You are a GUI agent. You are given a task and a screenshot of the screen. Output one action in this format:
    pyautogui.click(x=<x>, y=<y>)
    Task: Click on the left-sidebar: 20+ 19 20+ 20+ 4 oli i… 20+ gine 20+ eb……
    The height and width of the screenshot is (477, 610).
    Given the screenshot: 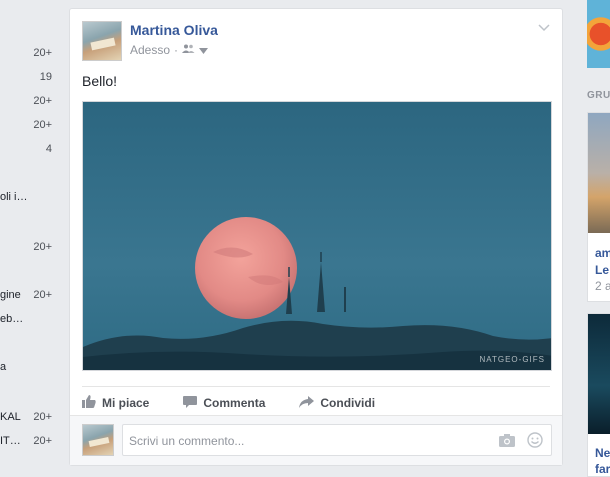 What is the action you would take?
    pyautogui.click(x=29, y=238)
    